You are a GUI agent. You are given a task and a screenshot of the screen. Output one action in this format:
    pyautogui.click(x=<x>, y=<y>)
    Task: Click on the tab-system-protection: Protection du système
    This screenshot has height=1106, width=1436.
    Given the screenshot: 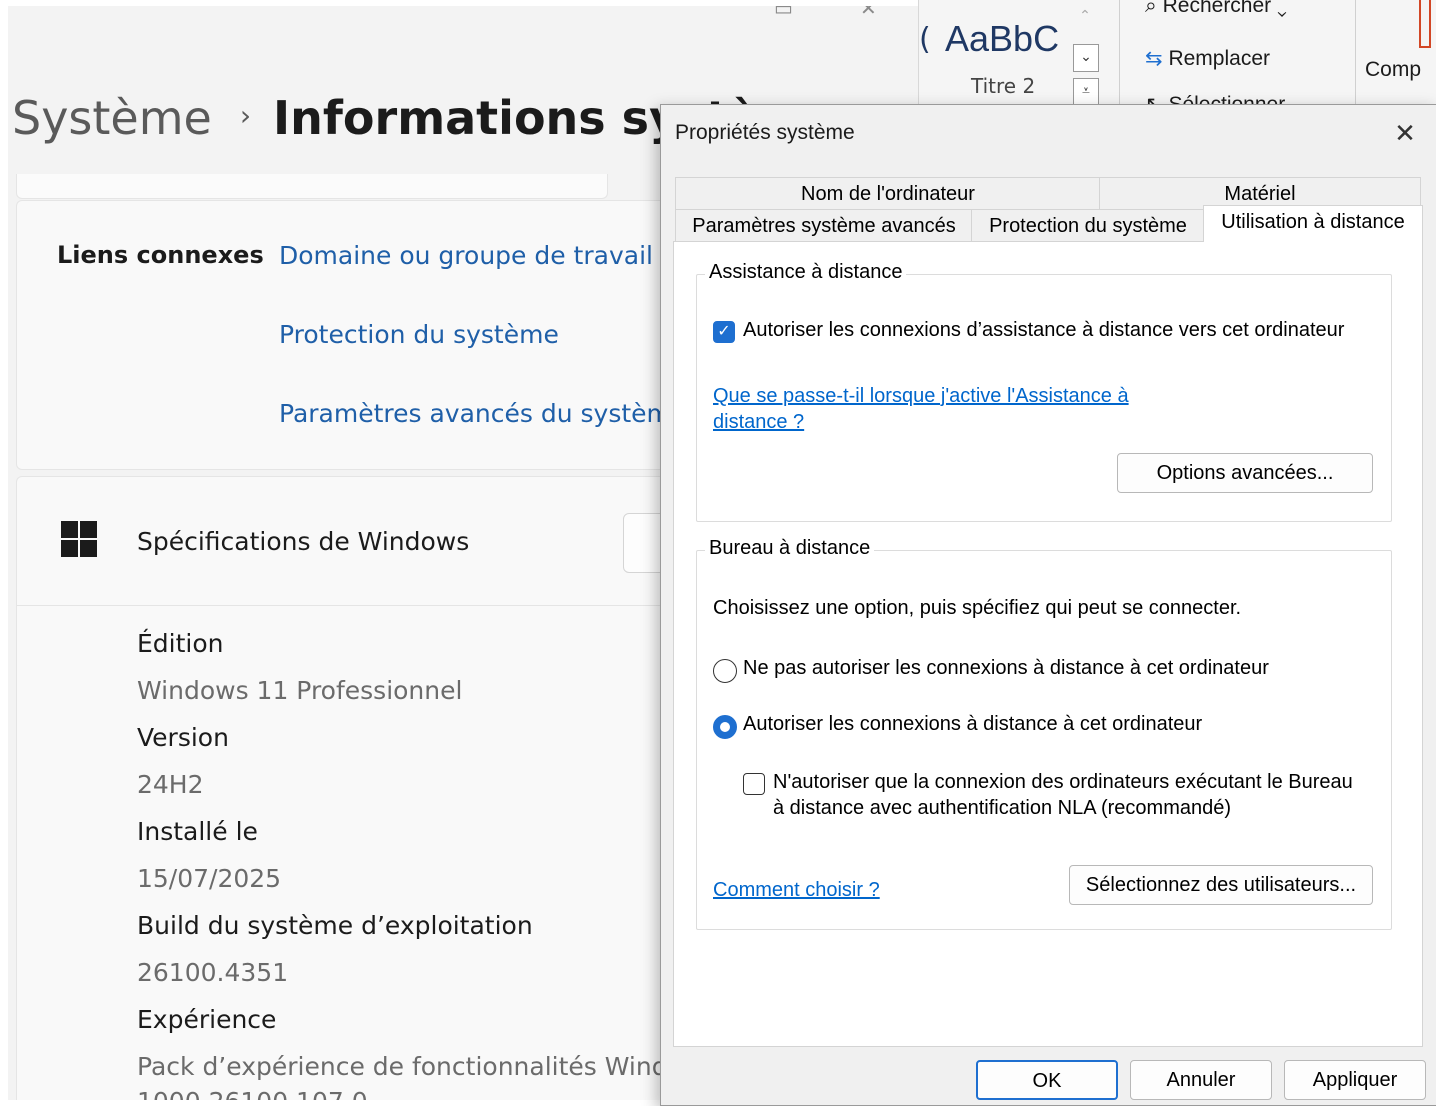 What is the action you would take?
    pyautogui.click(x=1088, y=226)
    